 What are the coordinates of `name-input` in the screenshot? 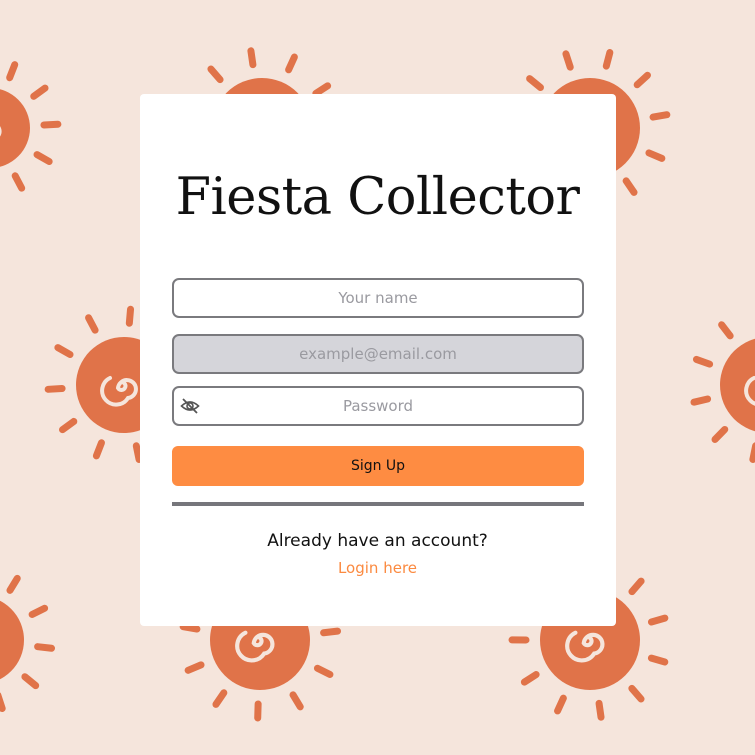 It's located at (378, 298).